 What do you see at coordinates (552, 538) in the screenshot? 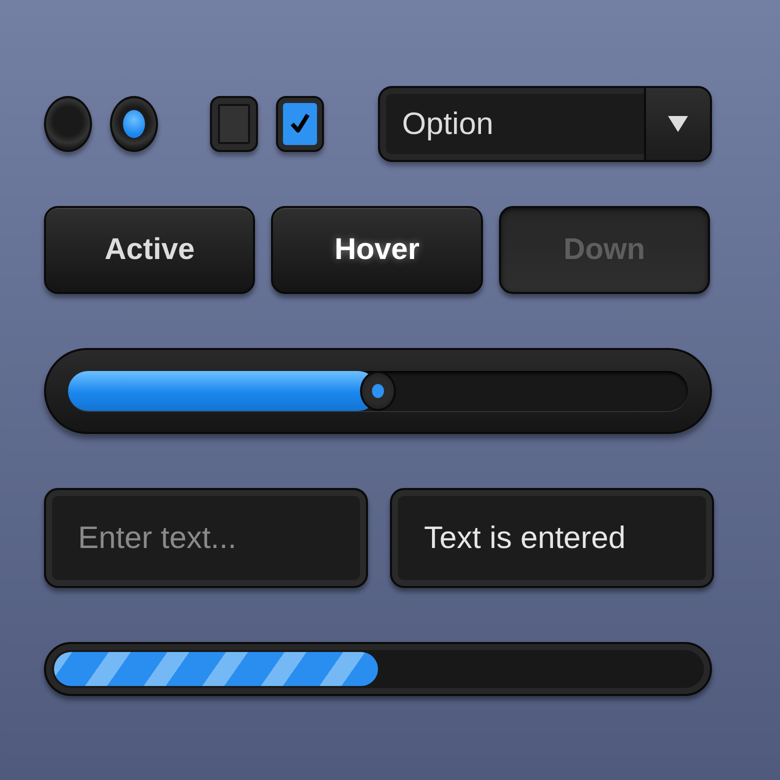
I see `input-field: Text is entered` at bounding box center [552, 538].